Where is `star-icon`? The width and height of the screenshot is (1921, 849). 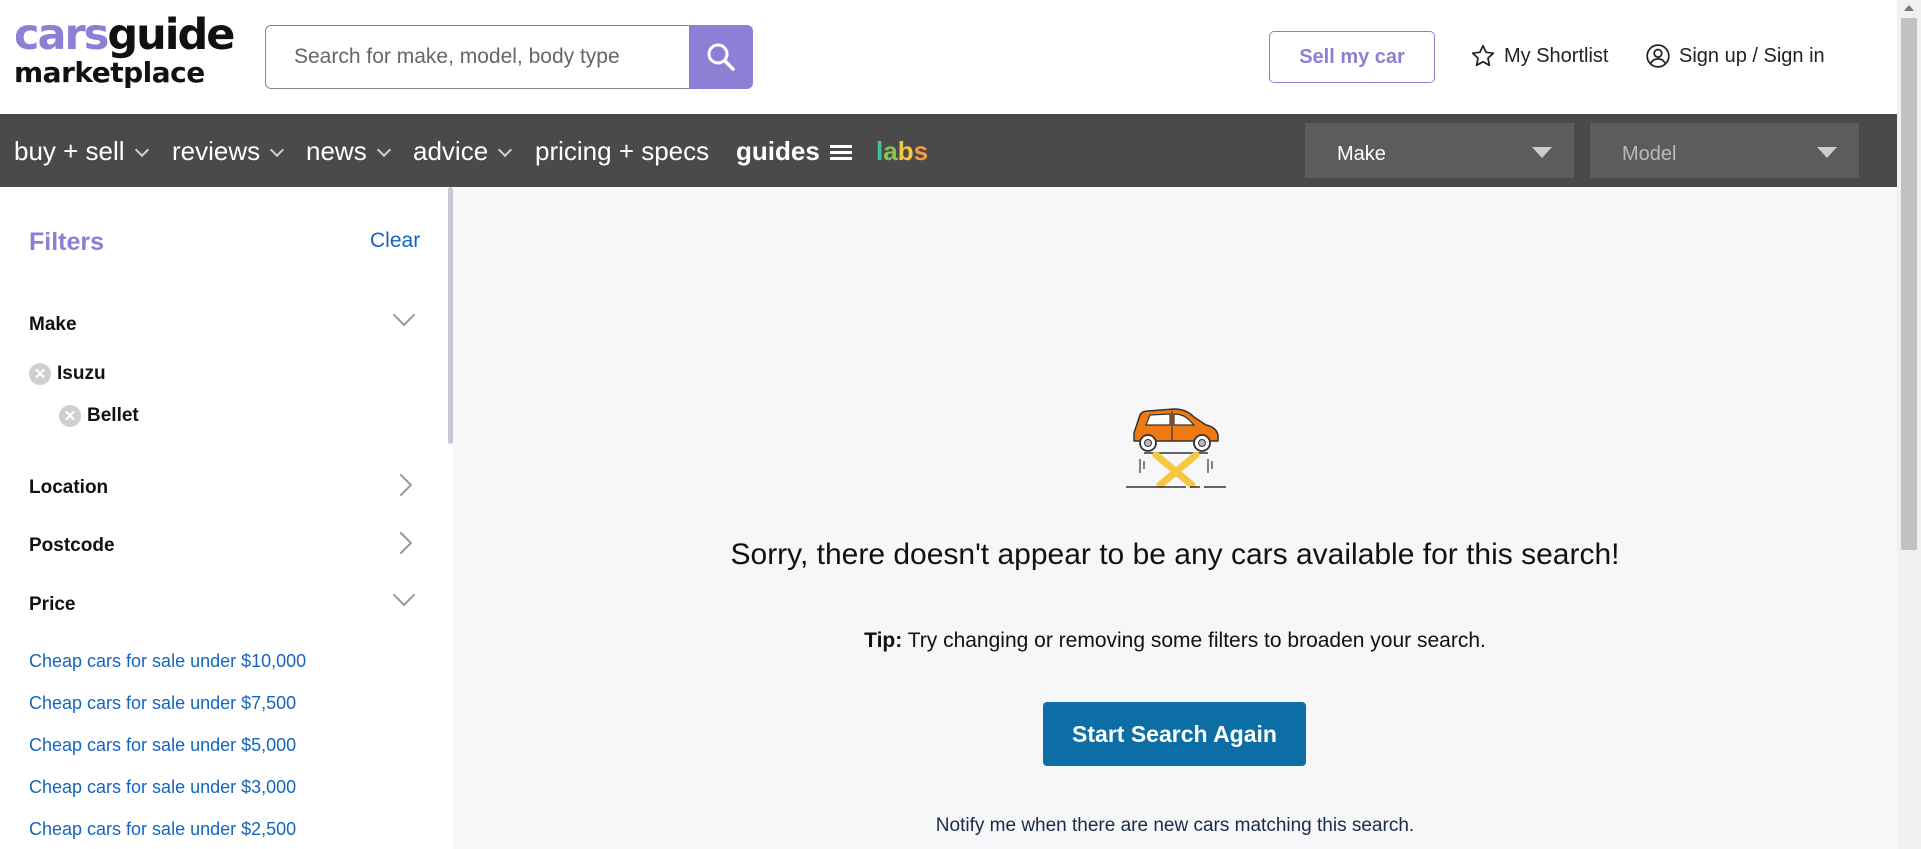
star-icon is located at coordinates (1483, 55).